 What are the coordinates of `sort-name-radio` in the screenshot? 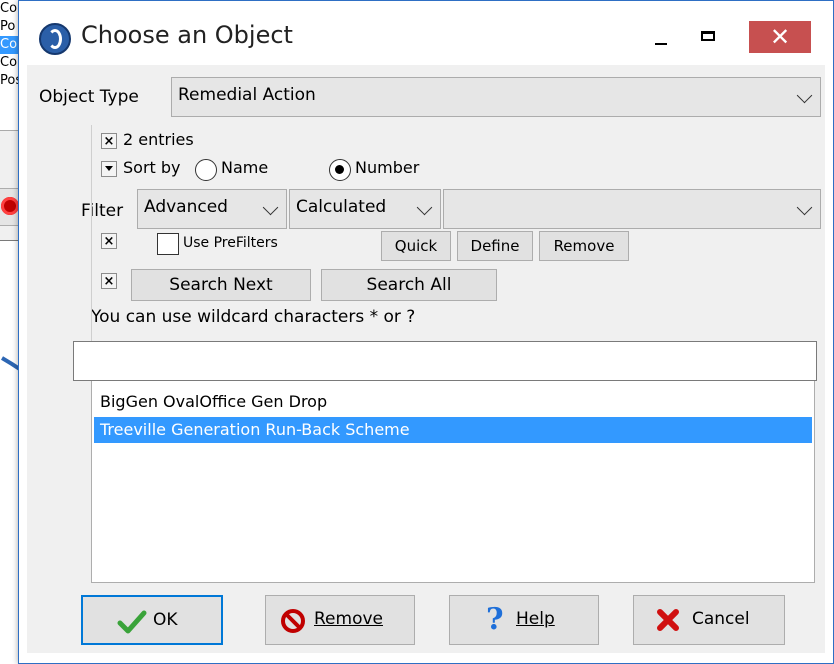 It's located at (206, 170).